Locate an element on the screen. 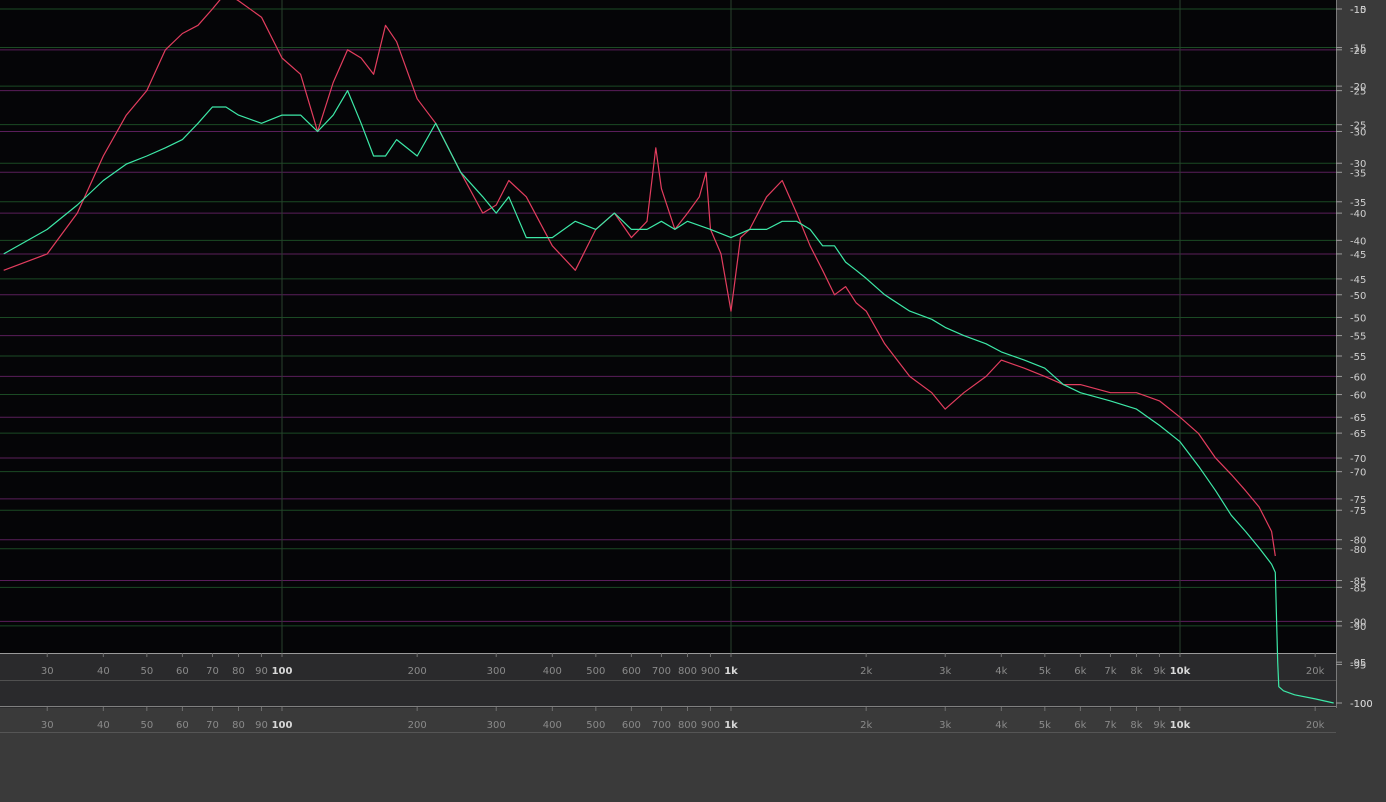 The image size is (1386, 802). db-tick-label: -30 is located at coordinates (1358, 164).